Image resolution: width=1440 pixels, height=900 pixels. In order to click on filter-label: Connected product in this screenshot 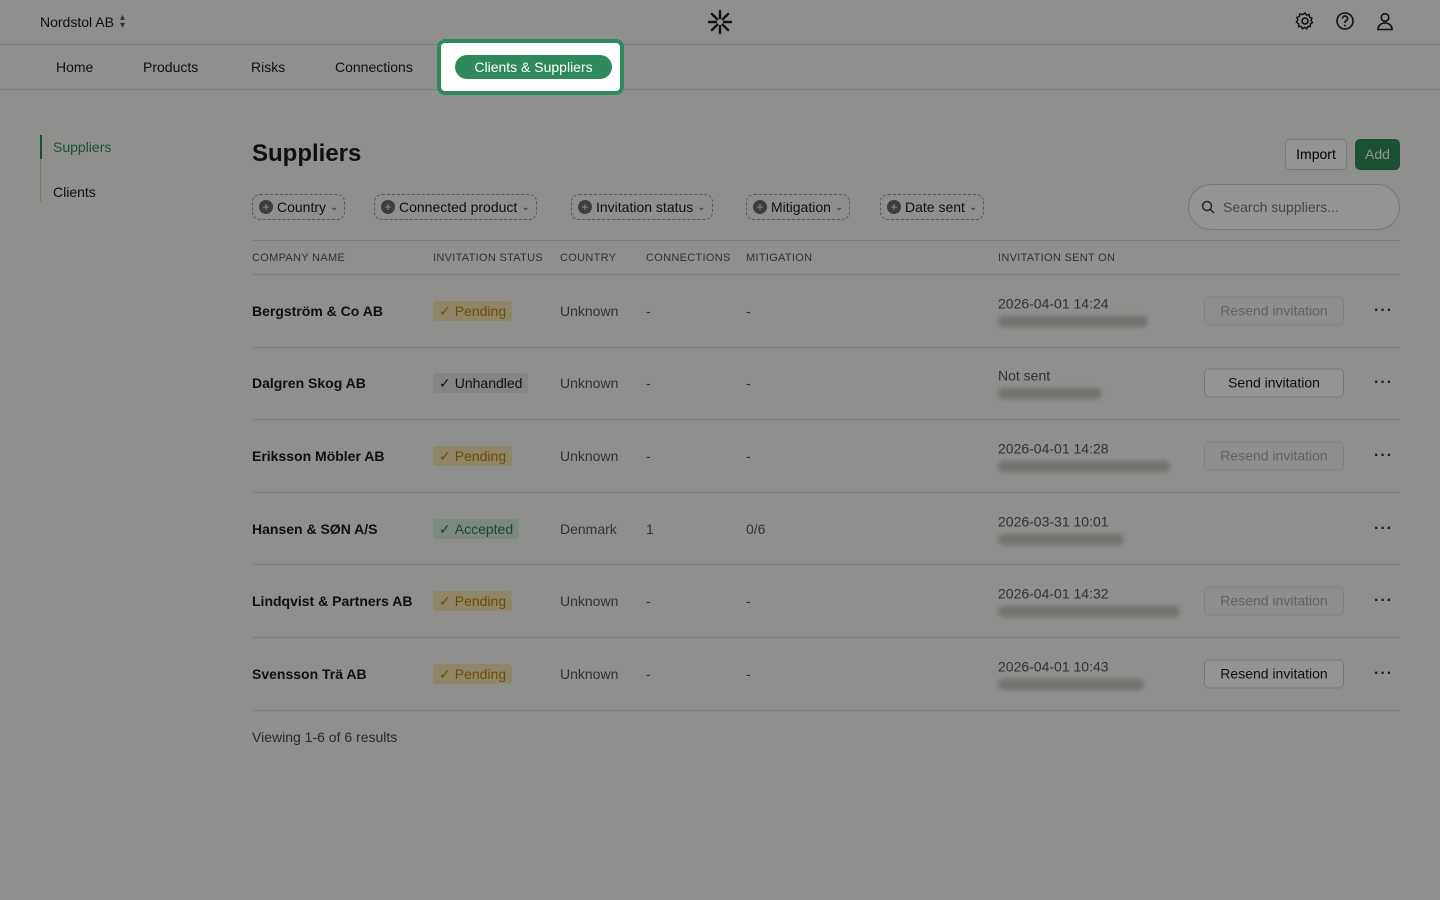, I will do `click(458, 207)`.